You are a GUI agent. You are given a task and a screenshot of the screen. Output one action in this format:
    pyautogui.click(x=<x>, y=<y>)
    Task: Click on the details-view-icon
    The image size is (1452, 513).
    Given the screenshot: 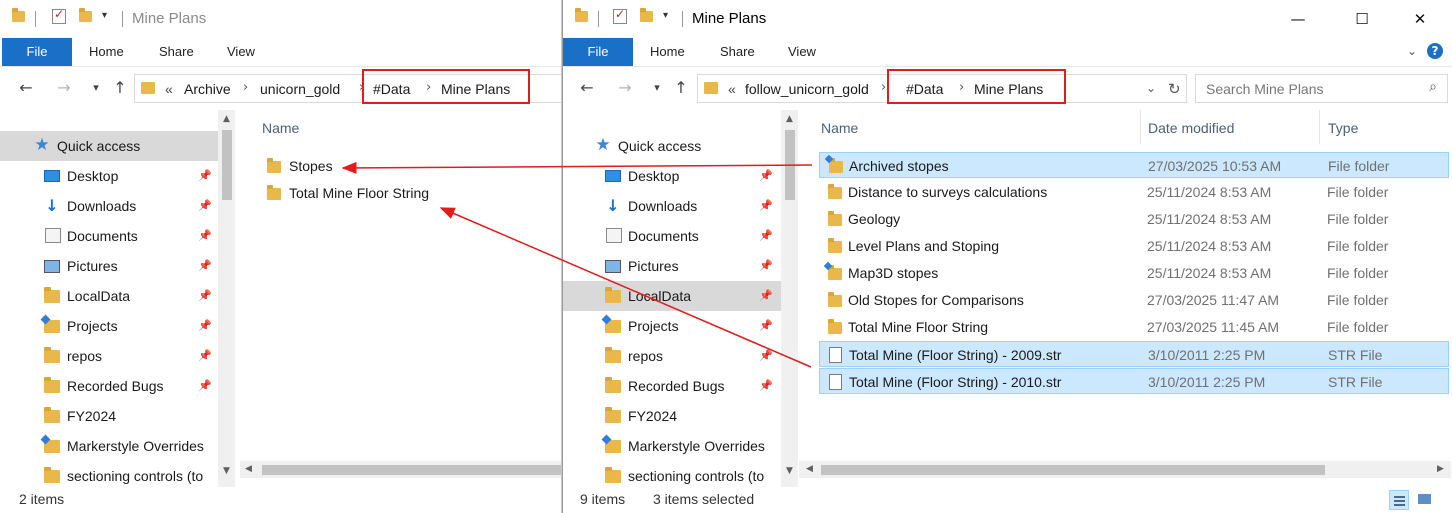 What is the action you would take?
    pyautogui.click(x=1399, y=500)
    